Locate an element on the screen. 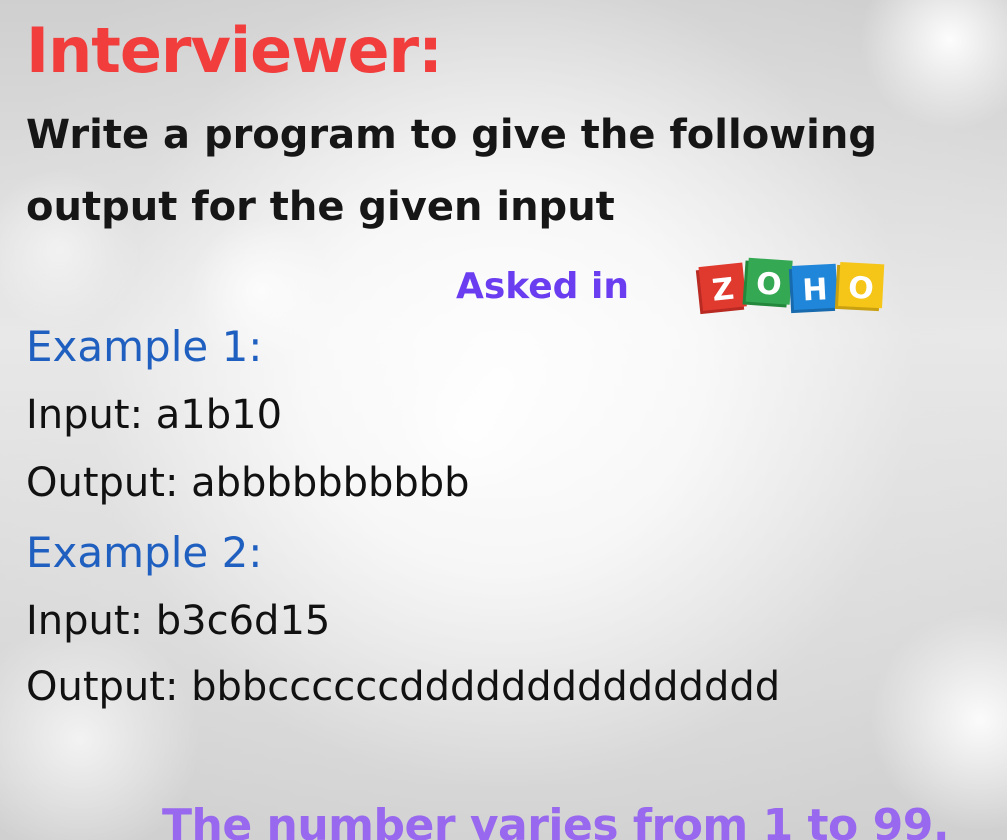  example-2-input: Input: b3c6d15 is located at coordinates (178, 621).